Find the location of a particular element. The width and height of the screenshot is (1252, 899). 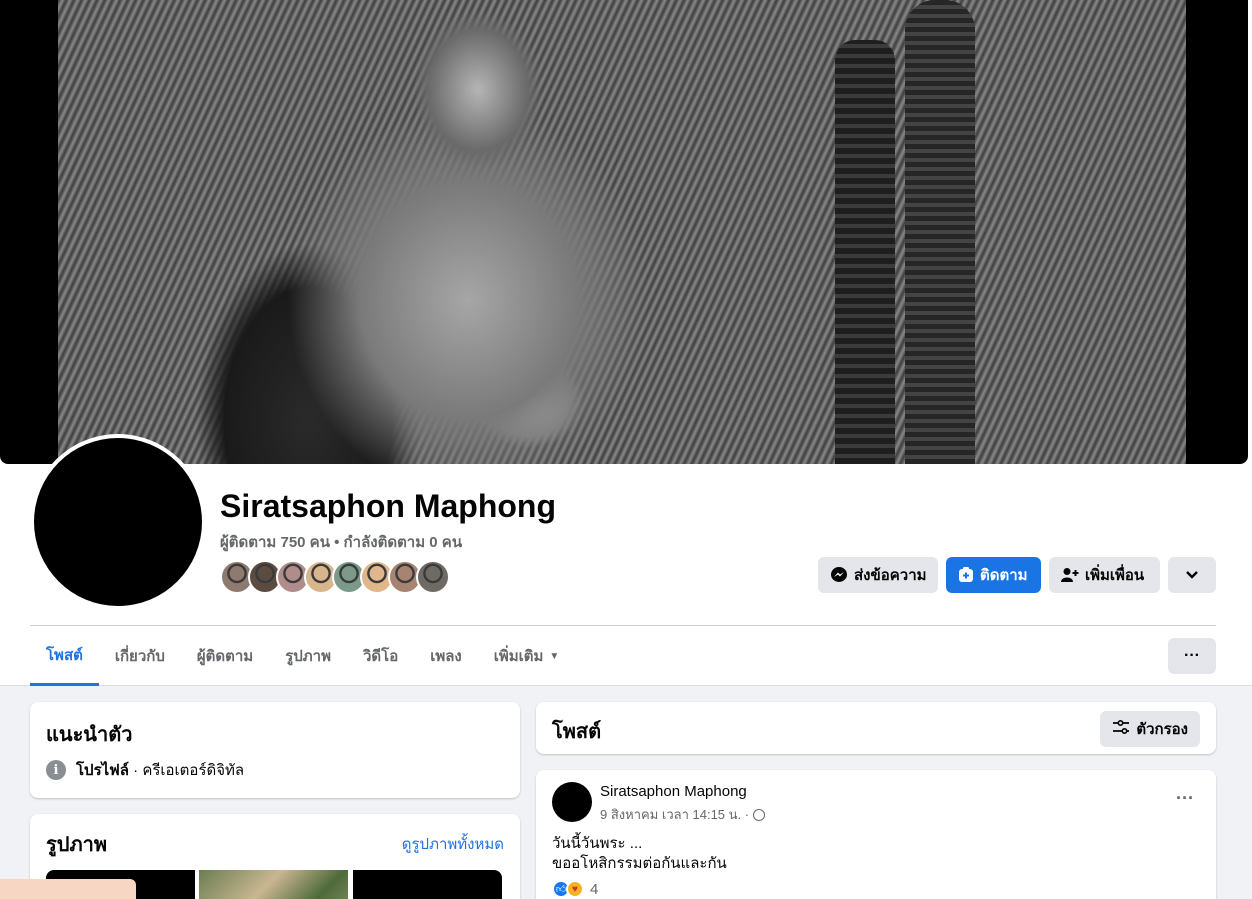

post-options-button: ··· is located at coordinates (1185, 798).